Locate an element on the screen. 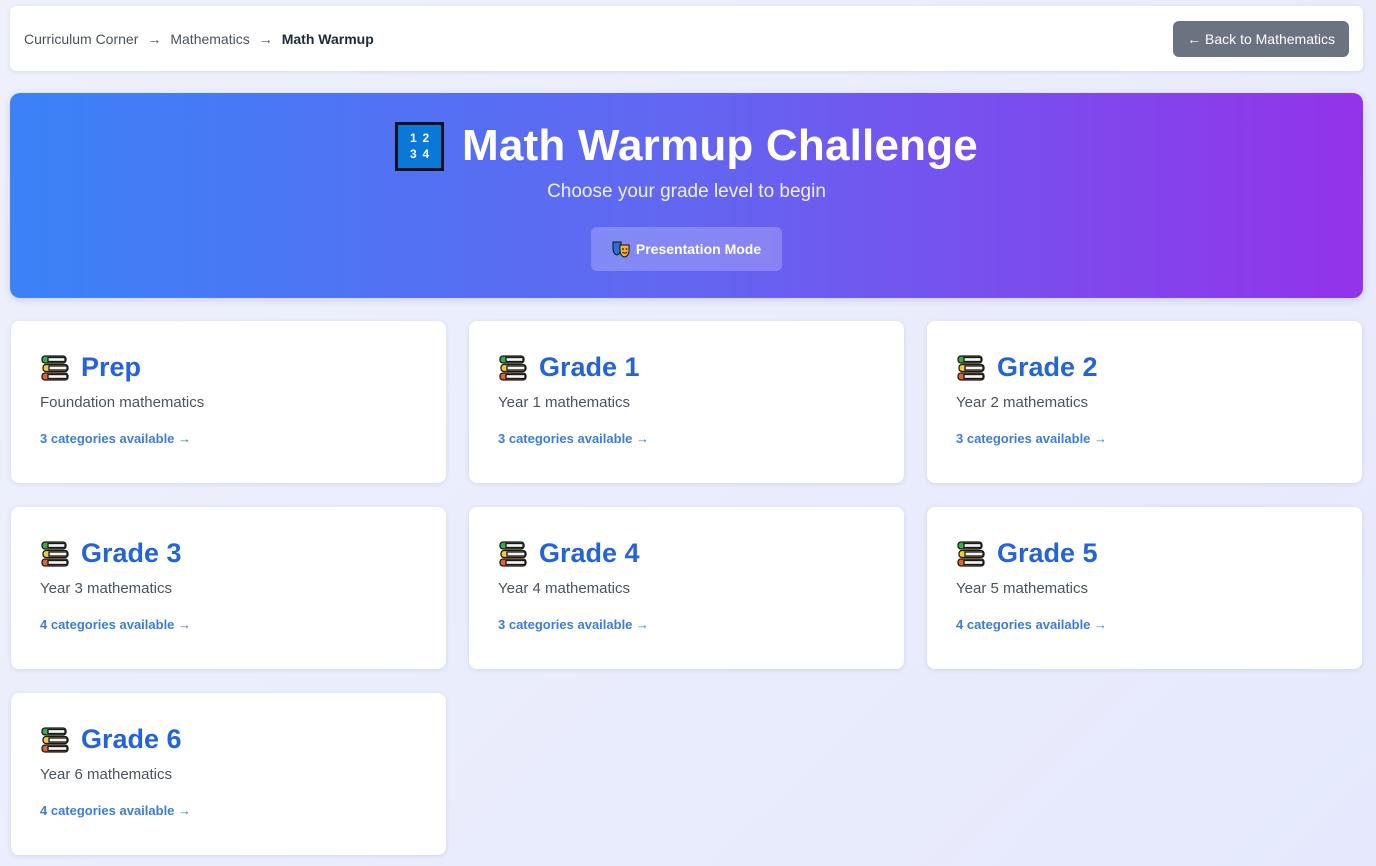 Image resolution: width=1376 pixels, height=866 pixels. breadcrumb-current-page: Math Warmup is located at coordinates (327, 38).